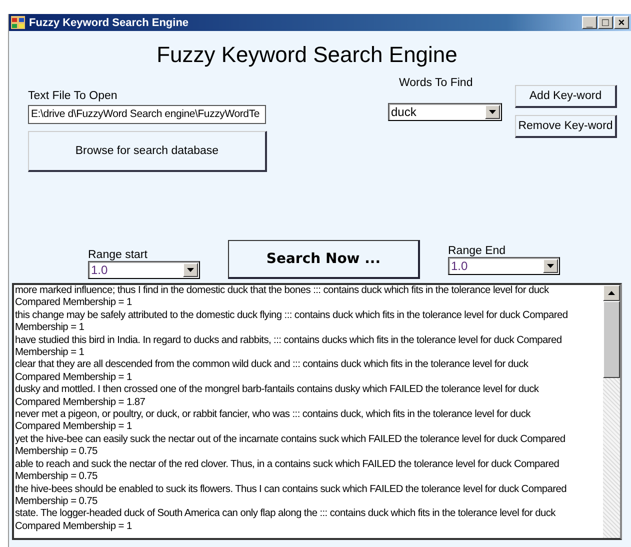  I want to click on result-line: never met a pigeon, or poultry, or duck, or rabbit fancier, who was ::: contains duck, which fits in the tolerance level for duck, so click(273, 415).